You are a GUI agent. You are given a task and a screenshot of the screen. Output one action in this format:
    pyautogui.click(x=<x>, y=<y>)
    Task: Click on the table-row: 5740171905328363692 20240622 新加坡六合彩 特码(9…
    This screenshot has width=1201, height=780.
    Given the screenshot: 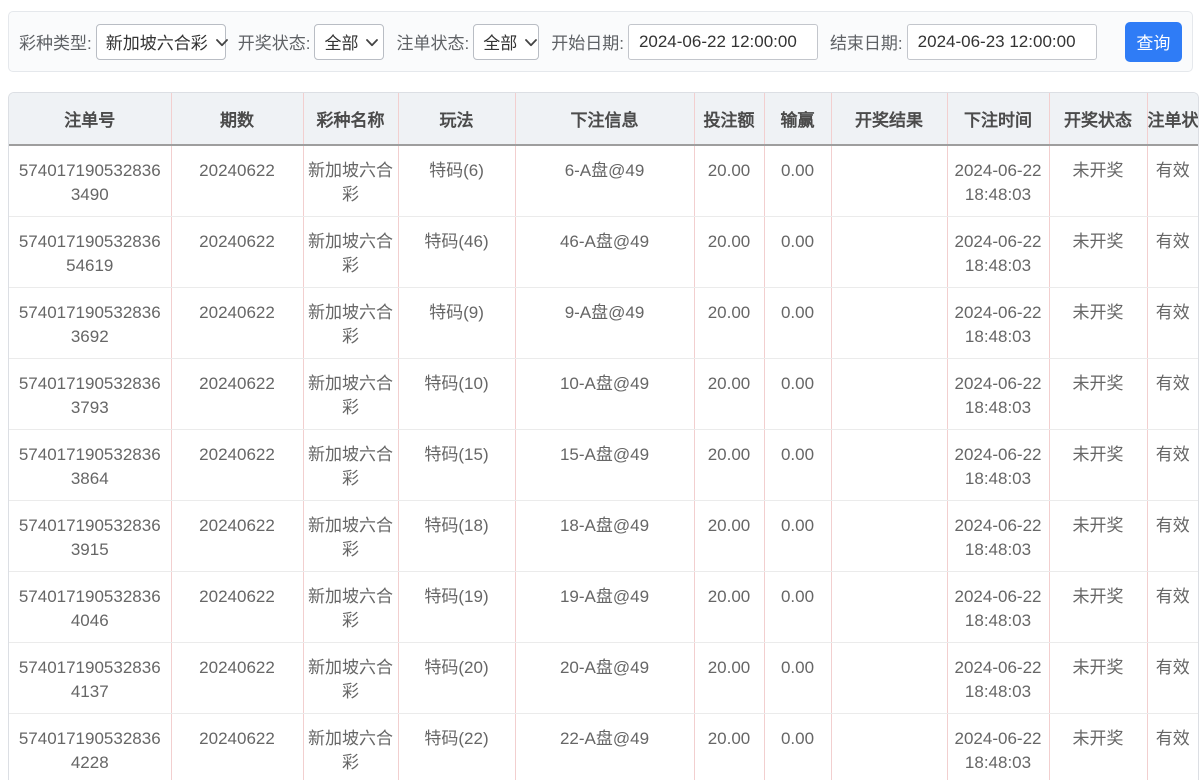 What is the action you would take?
    pyautogui.click(x=603, y=323)
    